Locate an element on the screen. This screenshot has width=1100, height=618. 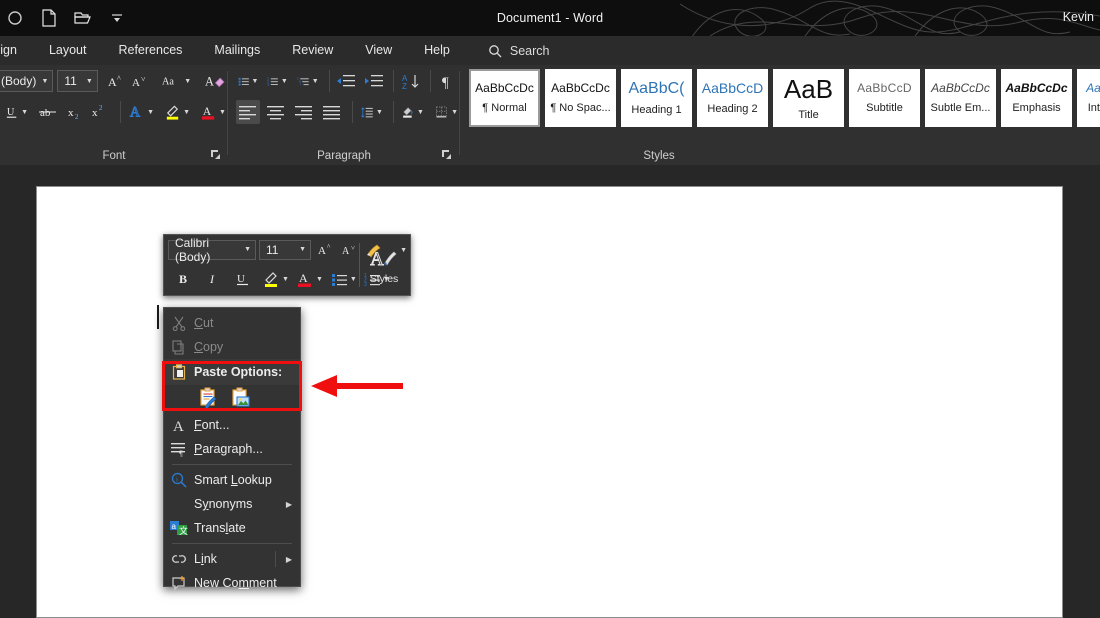
mini-text-highlight-color-button: ▼ is located at coordinates (275, 279).